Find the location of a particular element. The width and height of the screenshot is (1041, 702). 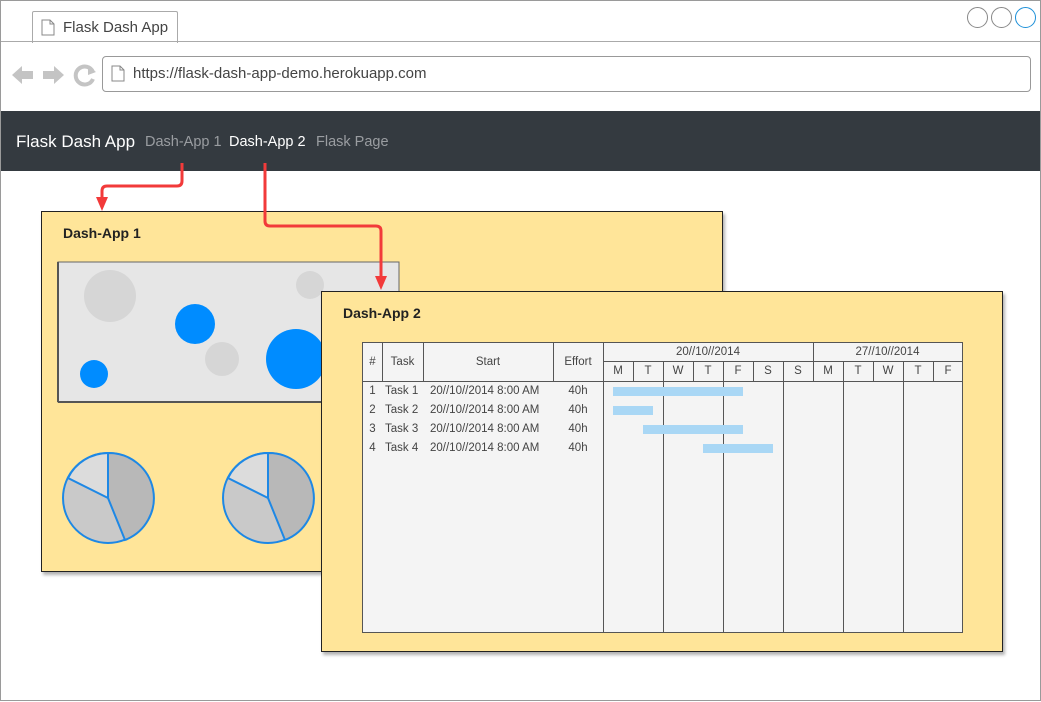

gantt-header-start: Start is located at coordinates (488, 362).